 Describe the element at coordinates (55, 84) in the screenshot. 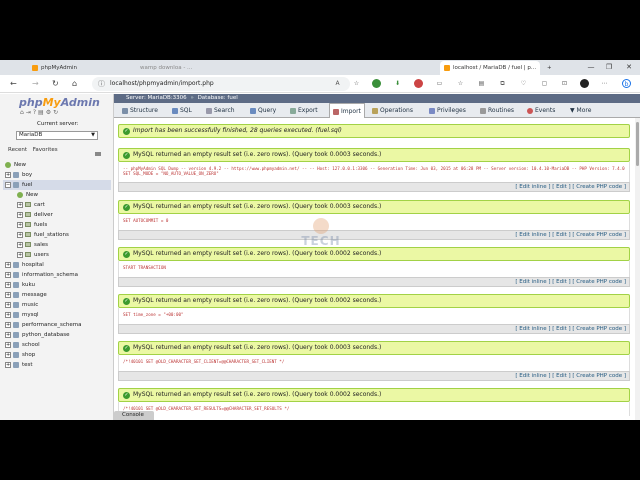

I see `reload-icon: ↻` at that location.